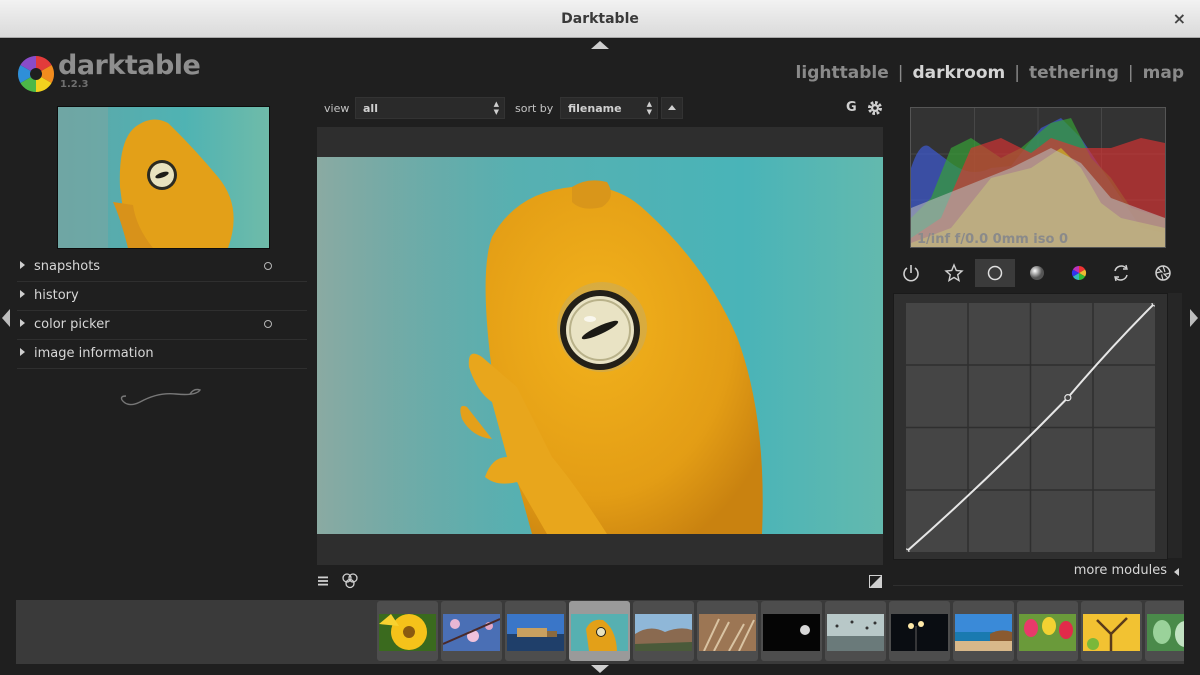 Image resolution: width=1200 pixels, height=675 pixels. What do you see at coordinates (1038, 573) in the screenshot?
I see `more-modules-button: more modules` at bounding box center [1038, 573].